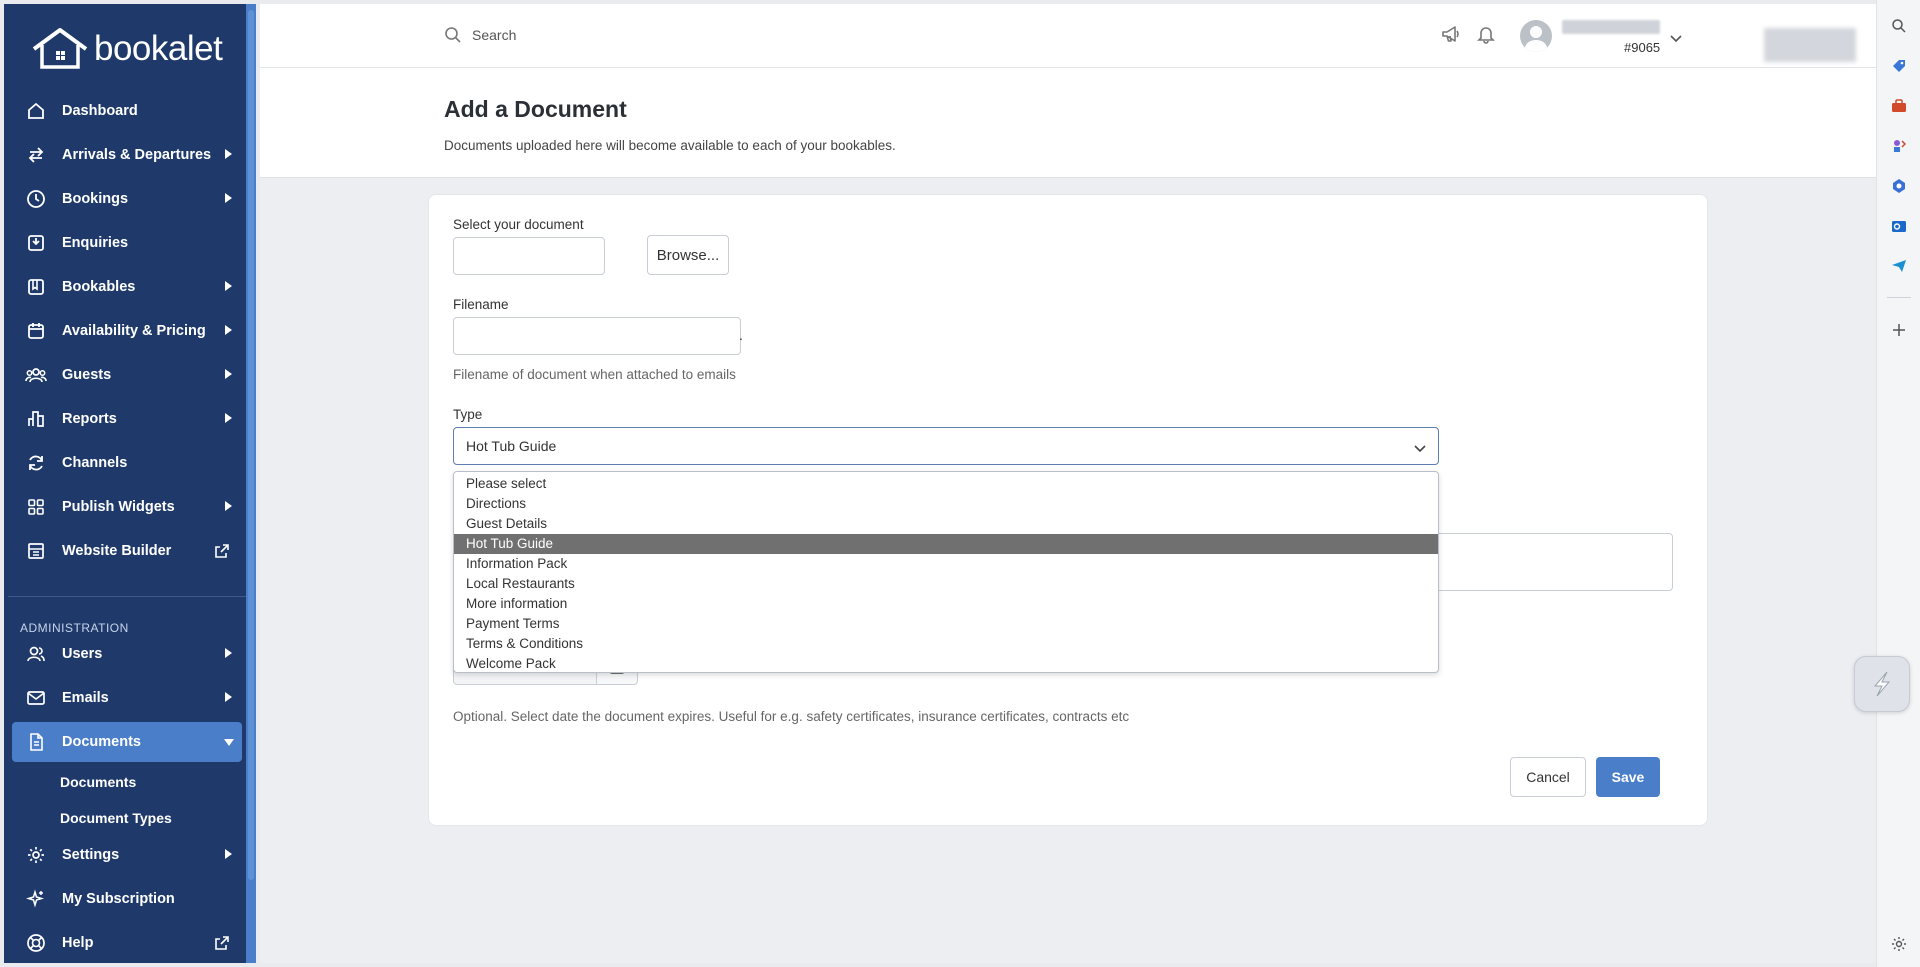 The image size is (1920, 967). What do you see at coordinates (127, 943) in the screenshot?
I see `sidebar-item-help: Help` at bounding box center [127, 943].